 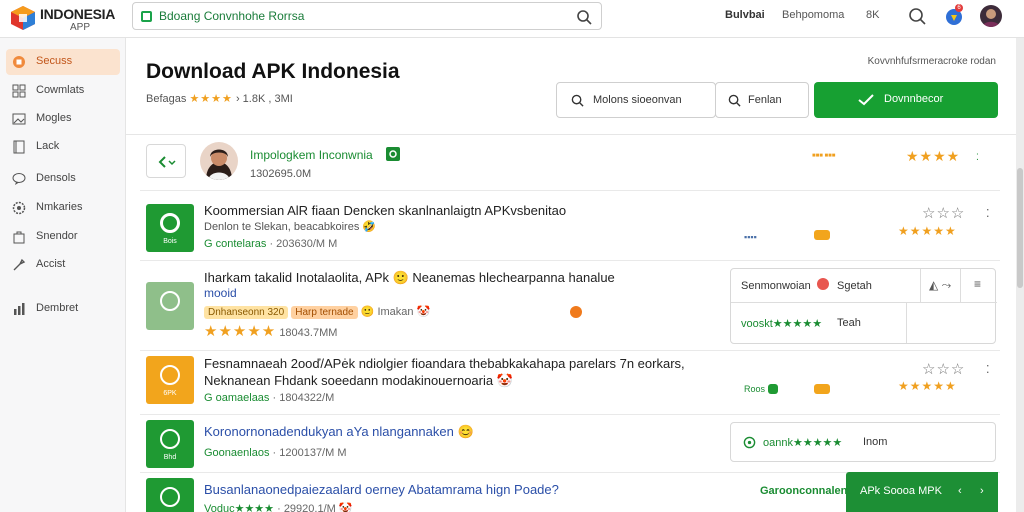 I want to click on sidebar-item-densols: Densols, so click(x=63, y=179).